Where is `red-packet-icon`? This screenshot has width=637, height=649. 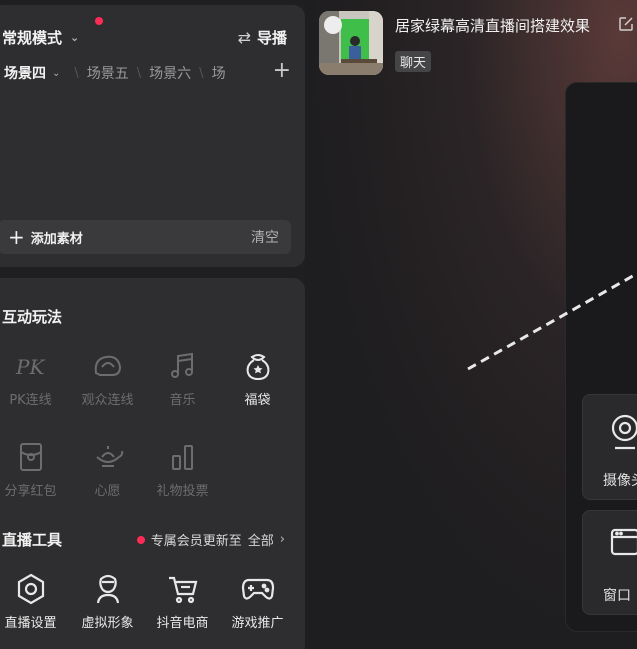
red-packet-icon is located at coordinates (34, 457).